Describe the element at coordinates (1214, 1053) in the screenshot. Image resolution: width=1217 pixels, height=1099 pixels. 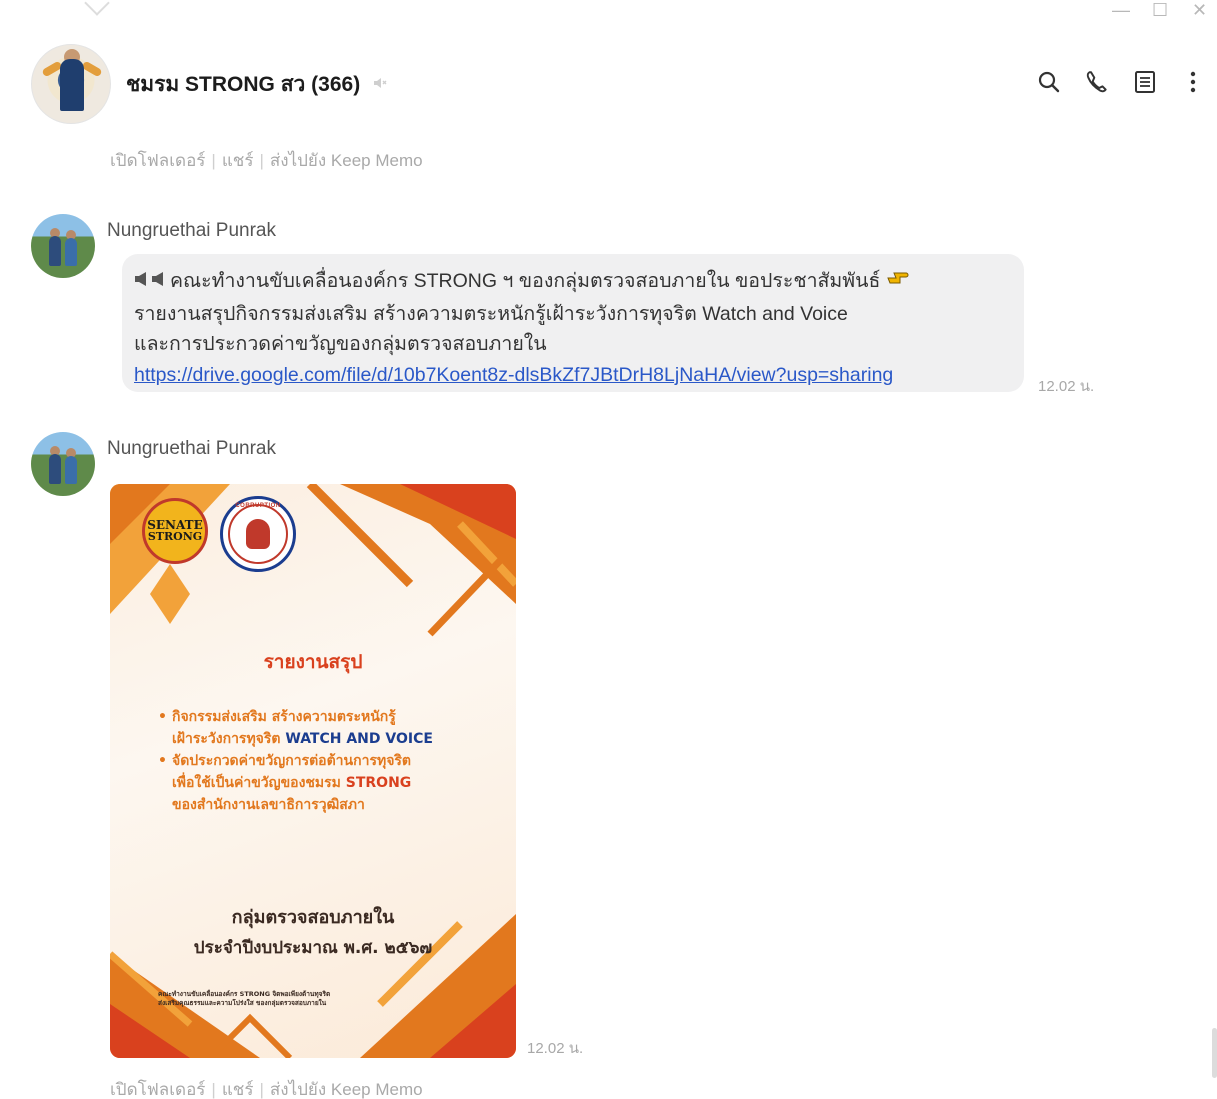
I see `scrollbar` at that location.